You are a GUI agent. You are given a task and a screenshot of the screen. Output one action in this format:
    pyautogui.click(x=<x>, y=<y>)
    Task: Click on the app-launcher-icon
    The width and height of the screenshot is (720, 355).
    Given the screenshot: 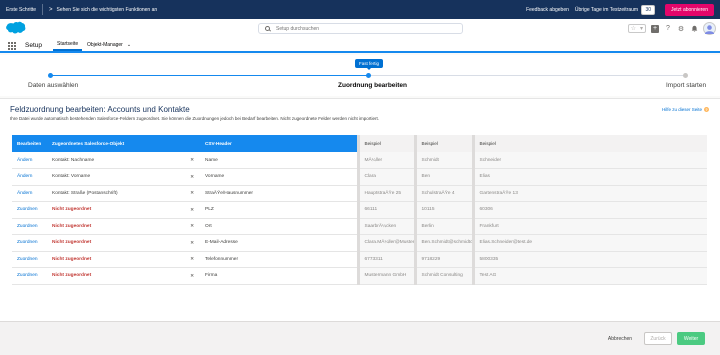 What is the action you would take?
    pyautogui.click(x=12, y=46)
    